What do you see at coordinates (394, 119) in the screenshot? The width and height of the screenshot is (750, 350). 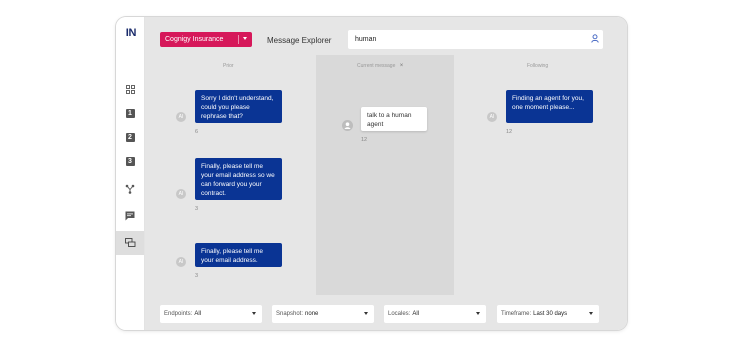 I see `current-message-bubble: talk to a human agent` at bounding box center [394, 119].